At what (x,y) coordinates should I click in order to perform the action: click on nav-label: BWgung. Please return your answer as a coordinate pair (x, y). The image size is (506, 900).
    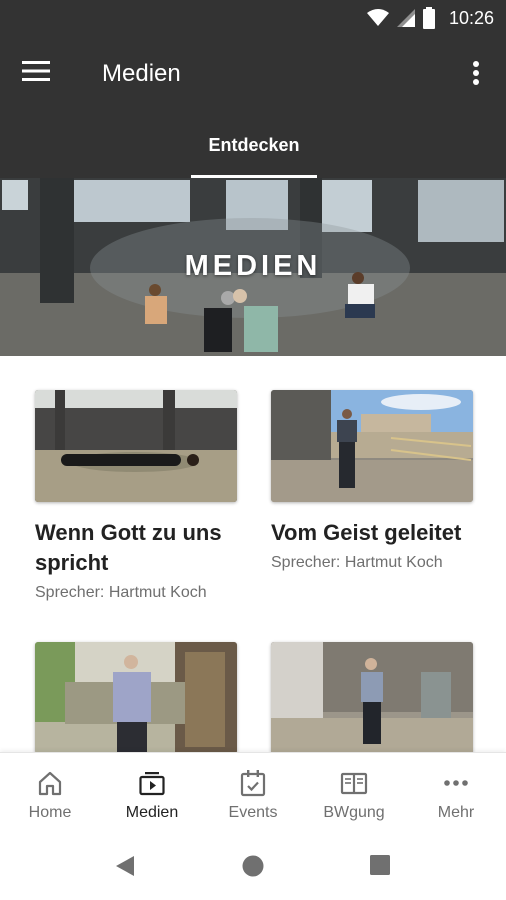
    Looking at the image, I should click on (354, 812).